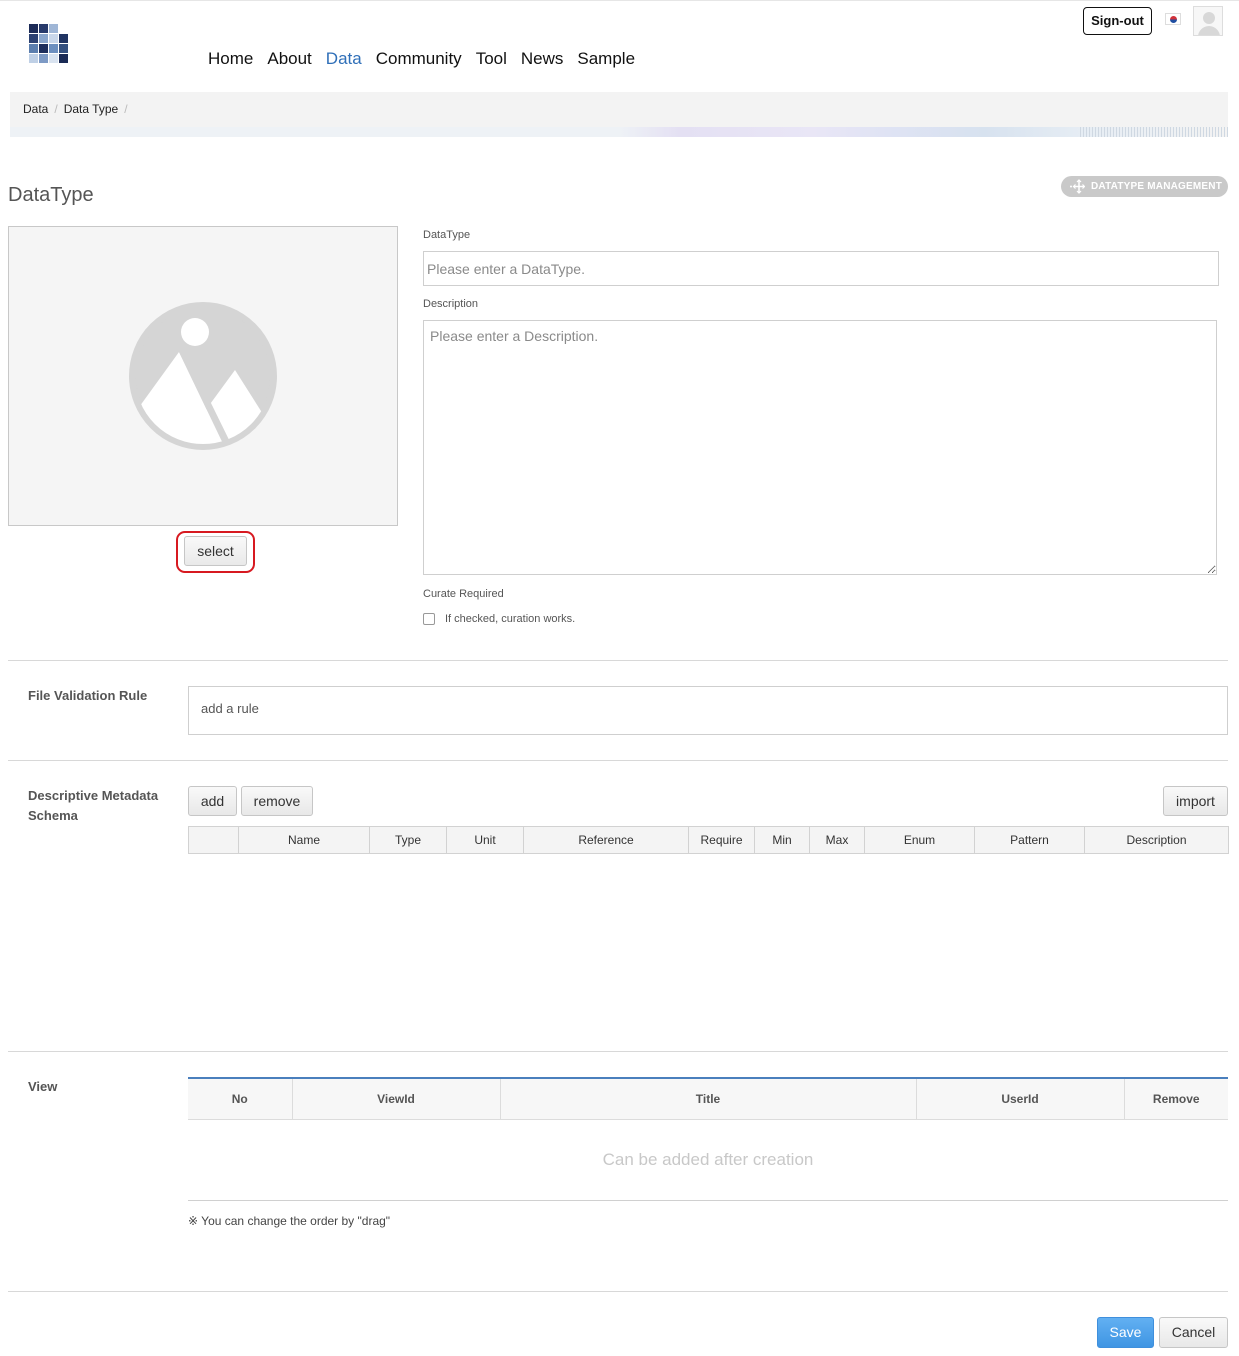 Image resolution: width=1239 pixels, height=1356 pixels. I want to click on view-table: No ViewId Title UserId Remove, so click(708, 1098).